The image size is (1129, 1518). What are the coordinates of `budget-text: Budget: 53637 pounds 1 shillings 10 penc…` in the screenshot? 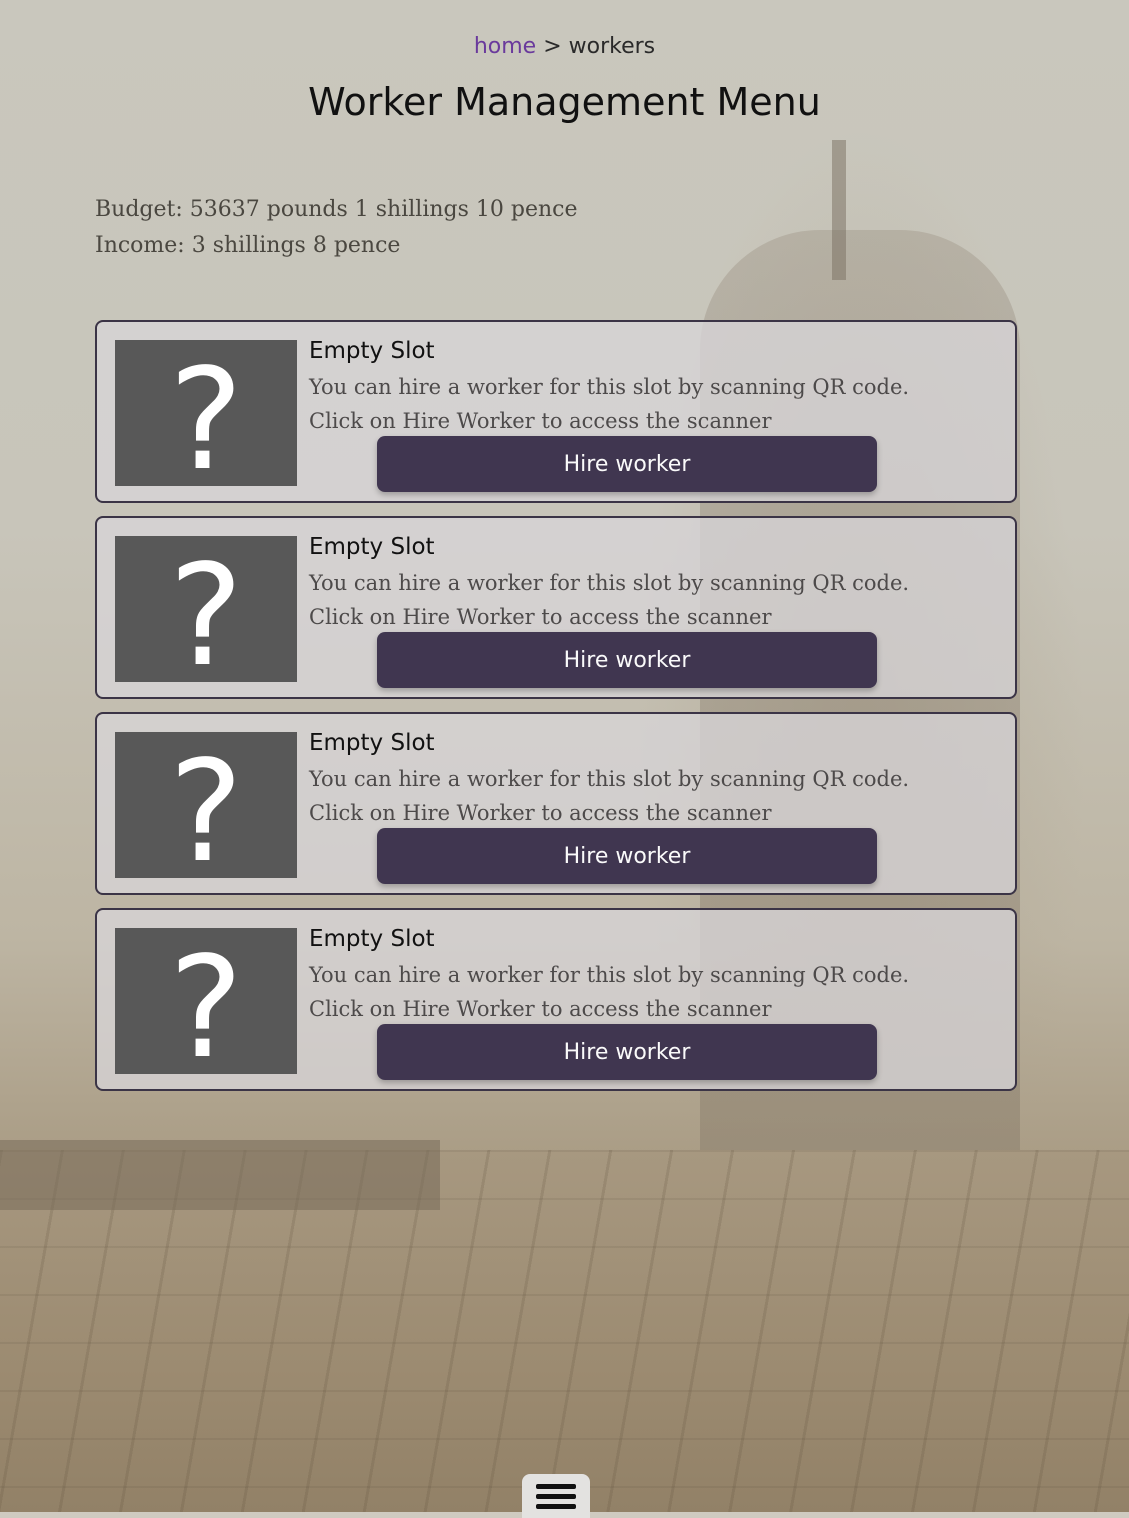 It's located at (336, 209).